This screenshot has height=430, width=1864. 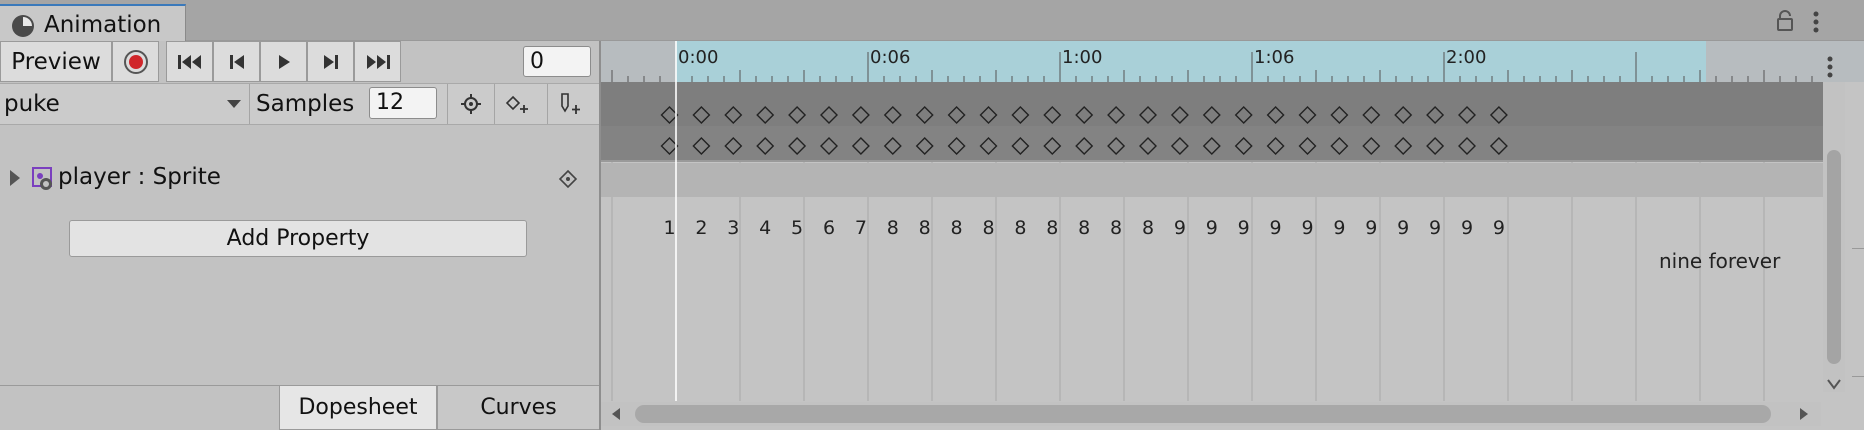 I want to click on last-keyframe-button, so click(x=377, y=61).